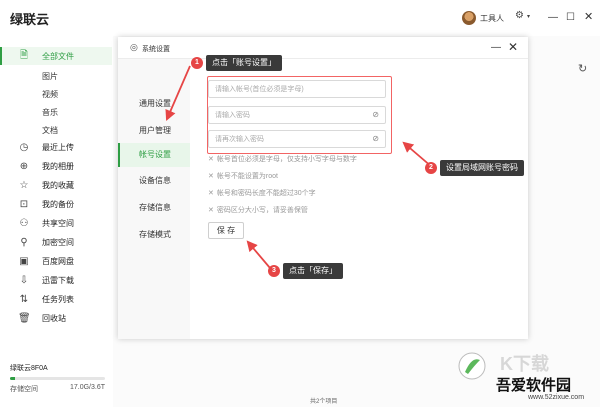 The image size is (600, 407). What do you see at coordinates (29, 368) in the screenshot?
I see `device-name: 绿联云8F0A` at bounding box center [29, 368].